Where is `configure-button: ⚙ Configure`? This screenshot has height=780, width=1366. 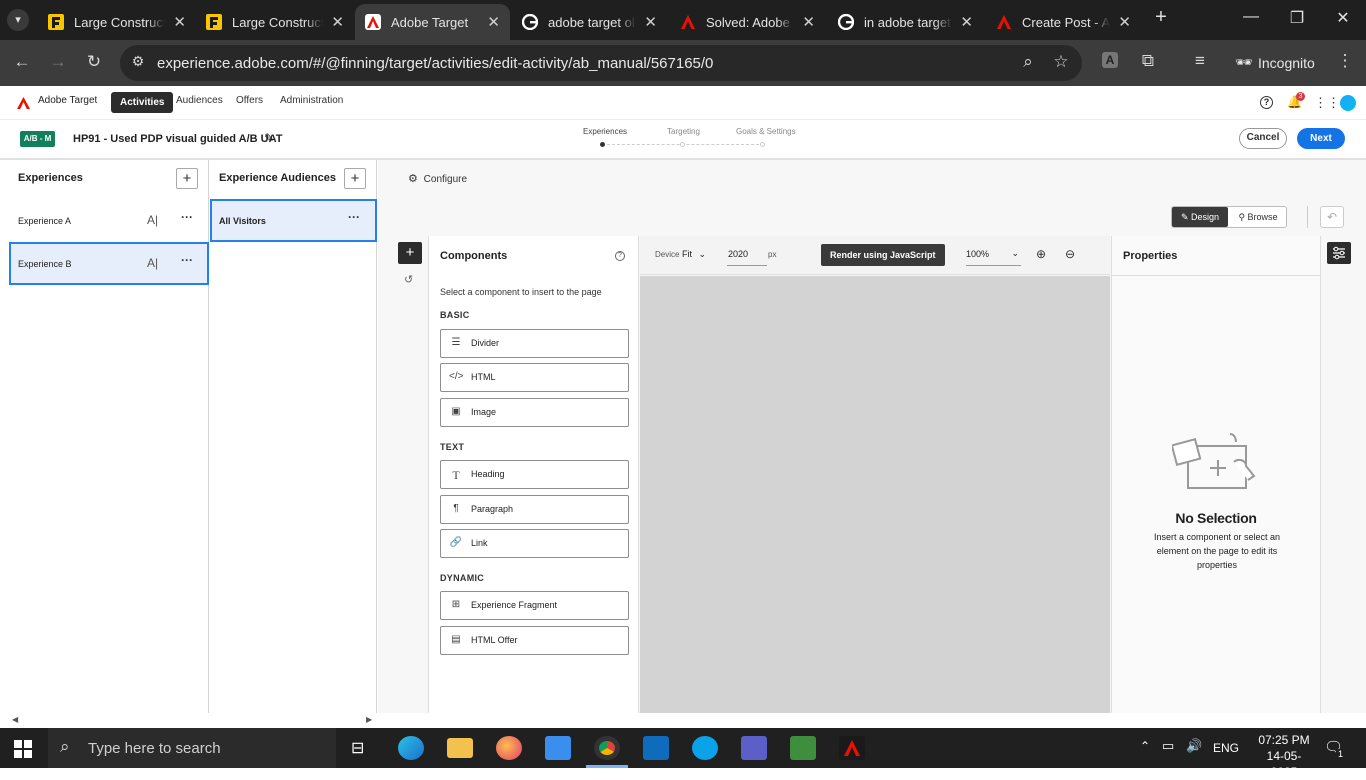
configure-button: ⚙ Configure is located at coordinates (437, 178).